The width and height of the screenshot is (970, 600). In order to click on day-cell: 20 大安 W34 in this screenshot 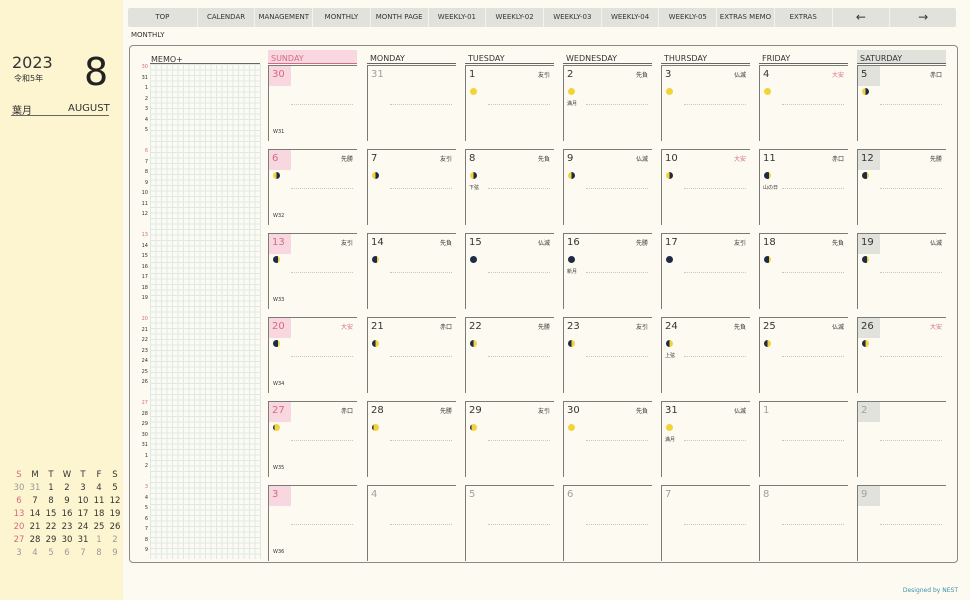, I will do `click(312, 355)`.